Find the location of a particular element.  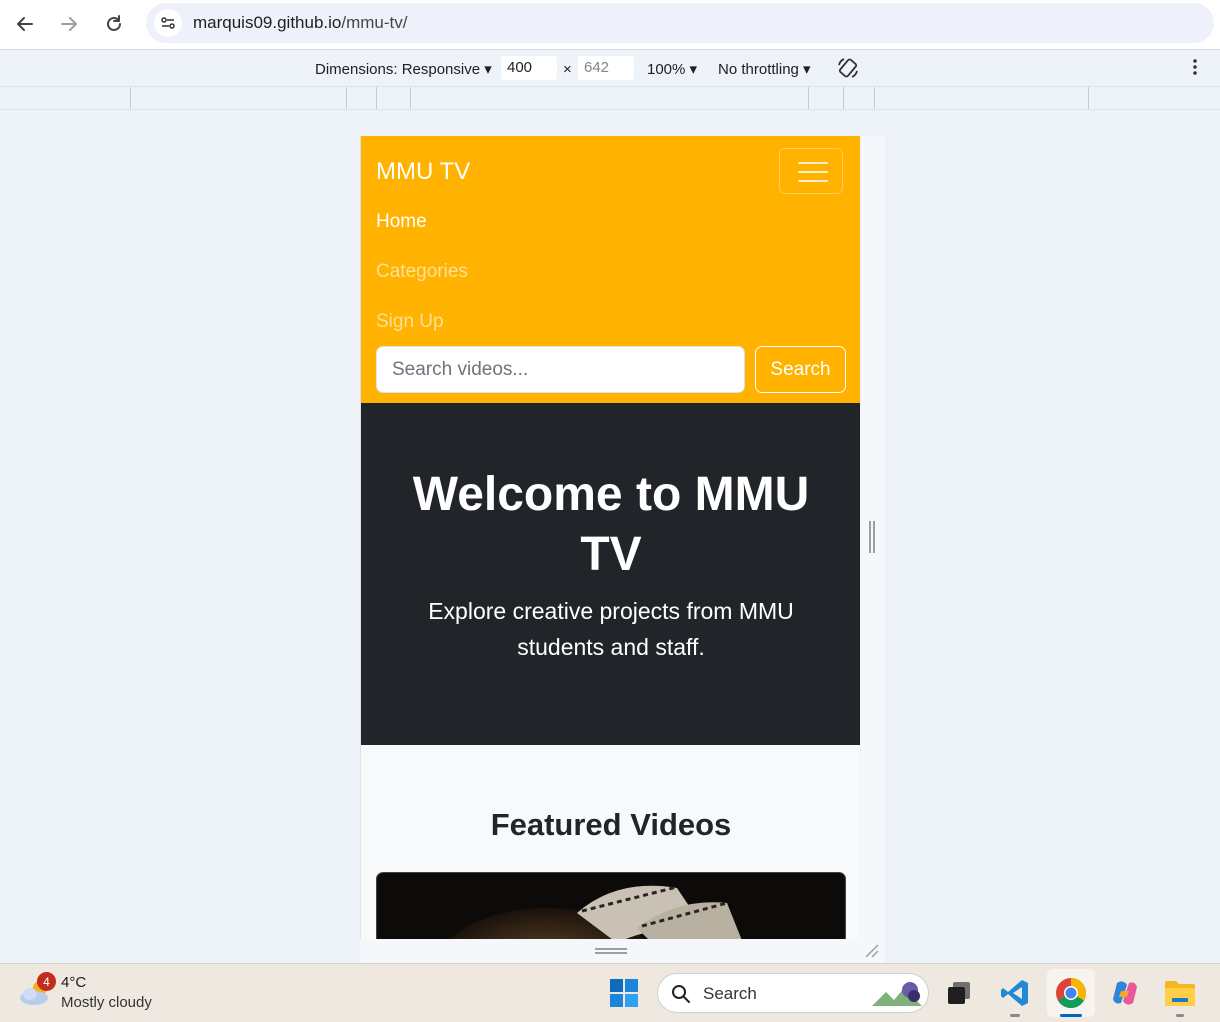

reload-icon is located at coordinates (114, 23).